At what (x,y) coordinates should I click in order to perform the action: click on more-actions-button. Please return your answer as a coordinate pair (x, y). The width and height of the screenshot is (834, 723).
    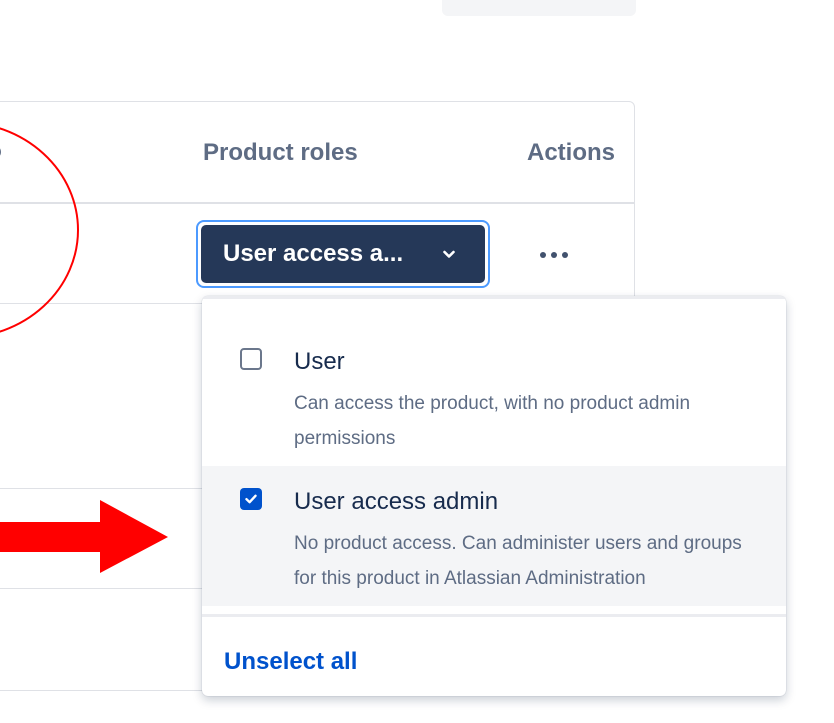
    Looking at the image, I should click on (554, 255).